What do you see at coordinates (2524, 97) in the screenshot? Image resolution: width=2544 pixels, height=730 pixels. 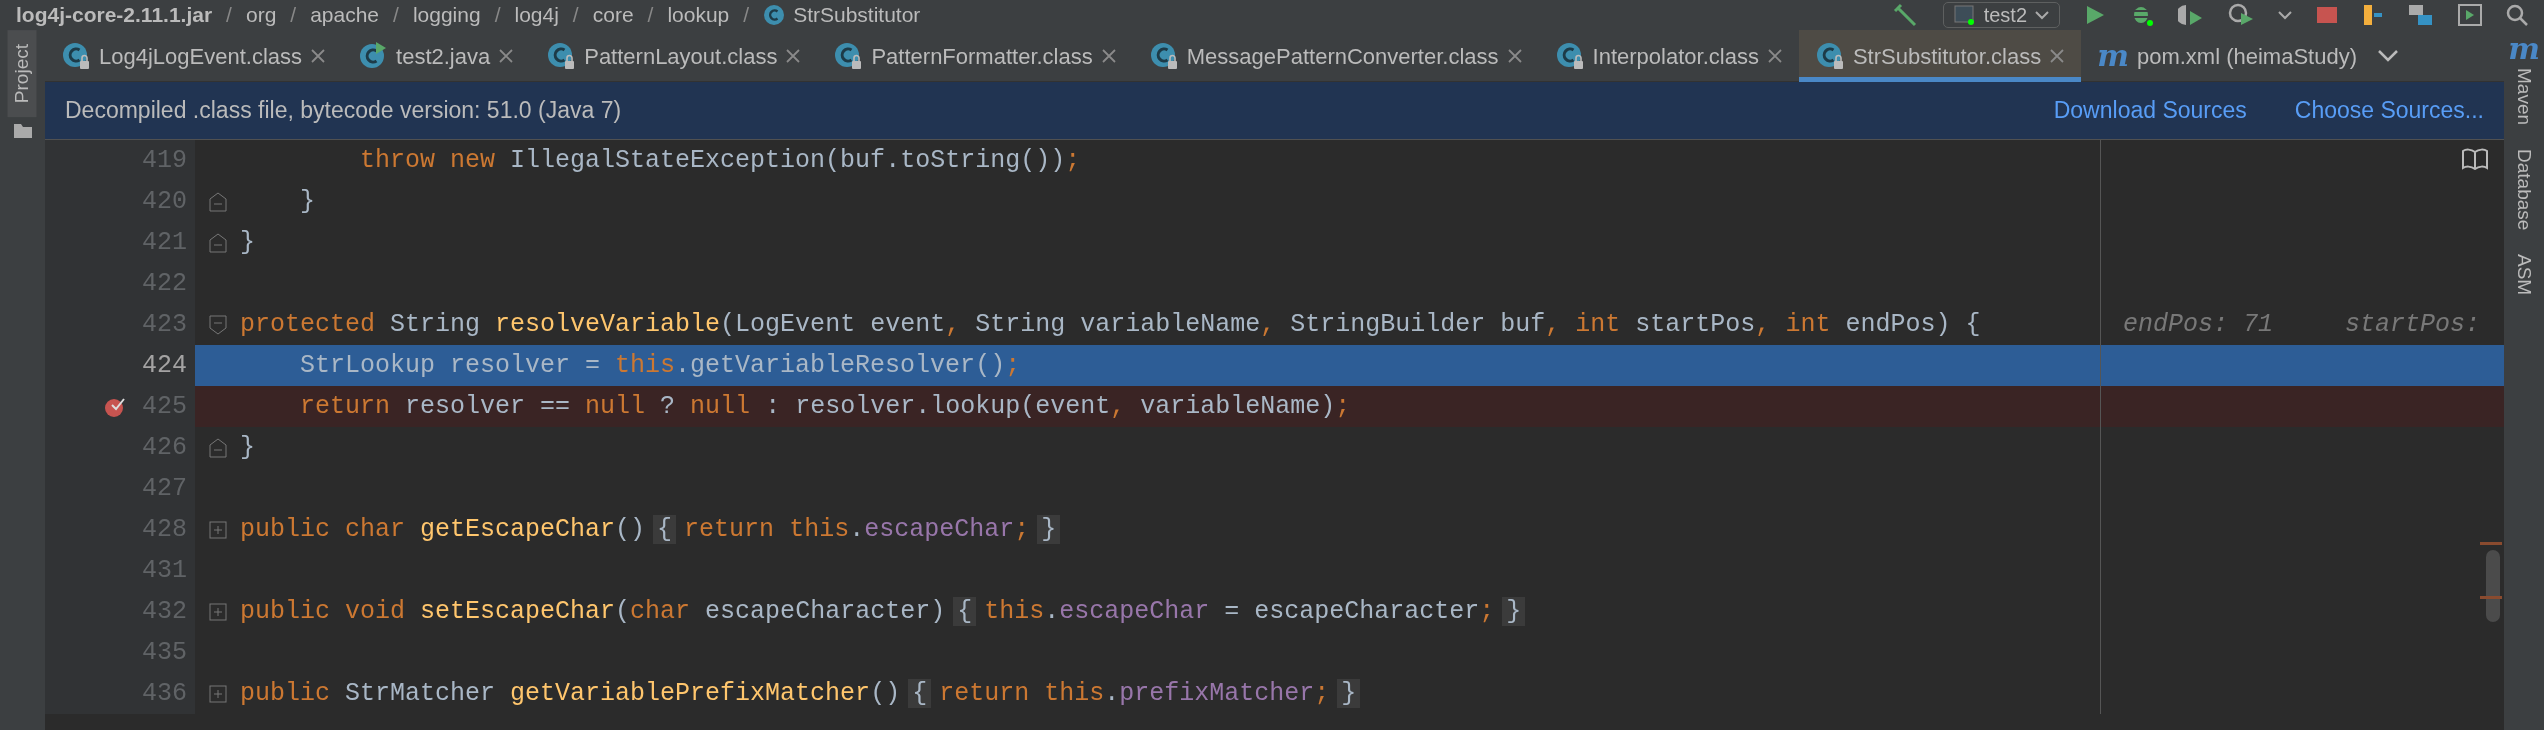 I see `tool-window-tab: Maven` at bounding box center [2524, 97].